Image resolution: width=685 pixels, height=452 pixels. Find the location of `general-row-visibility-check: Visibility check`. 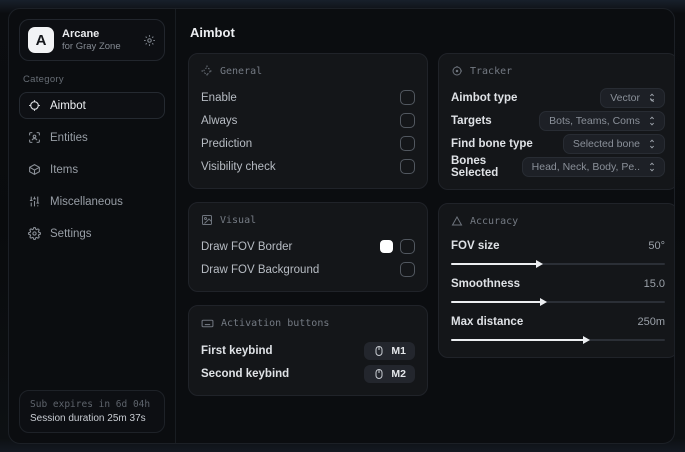

general-row-visibility-check: Visibility check is located at coordinates (308, 166).